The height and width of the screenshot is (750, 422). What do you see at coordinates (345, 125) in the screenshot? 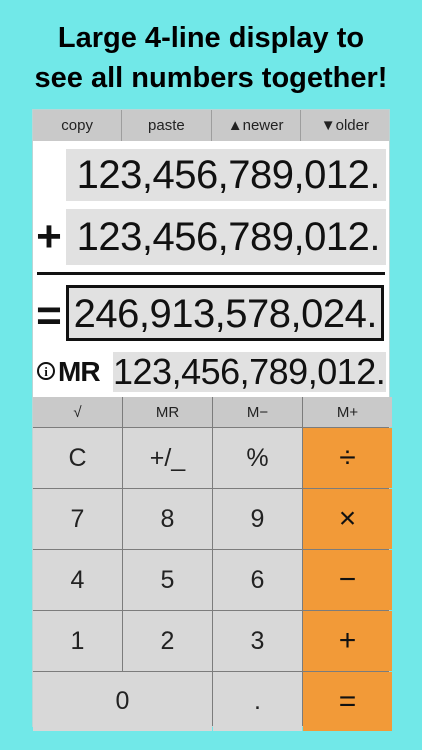
I see `older-button: ▼older` at bounding box center [345, 125].